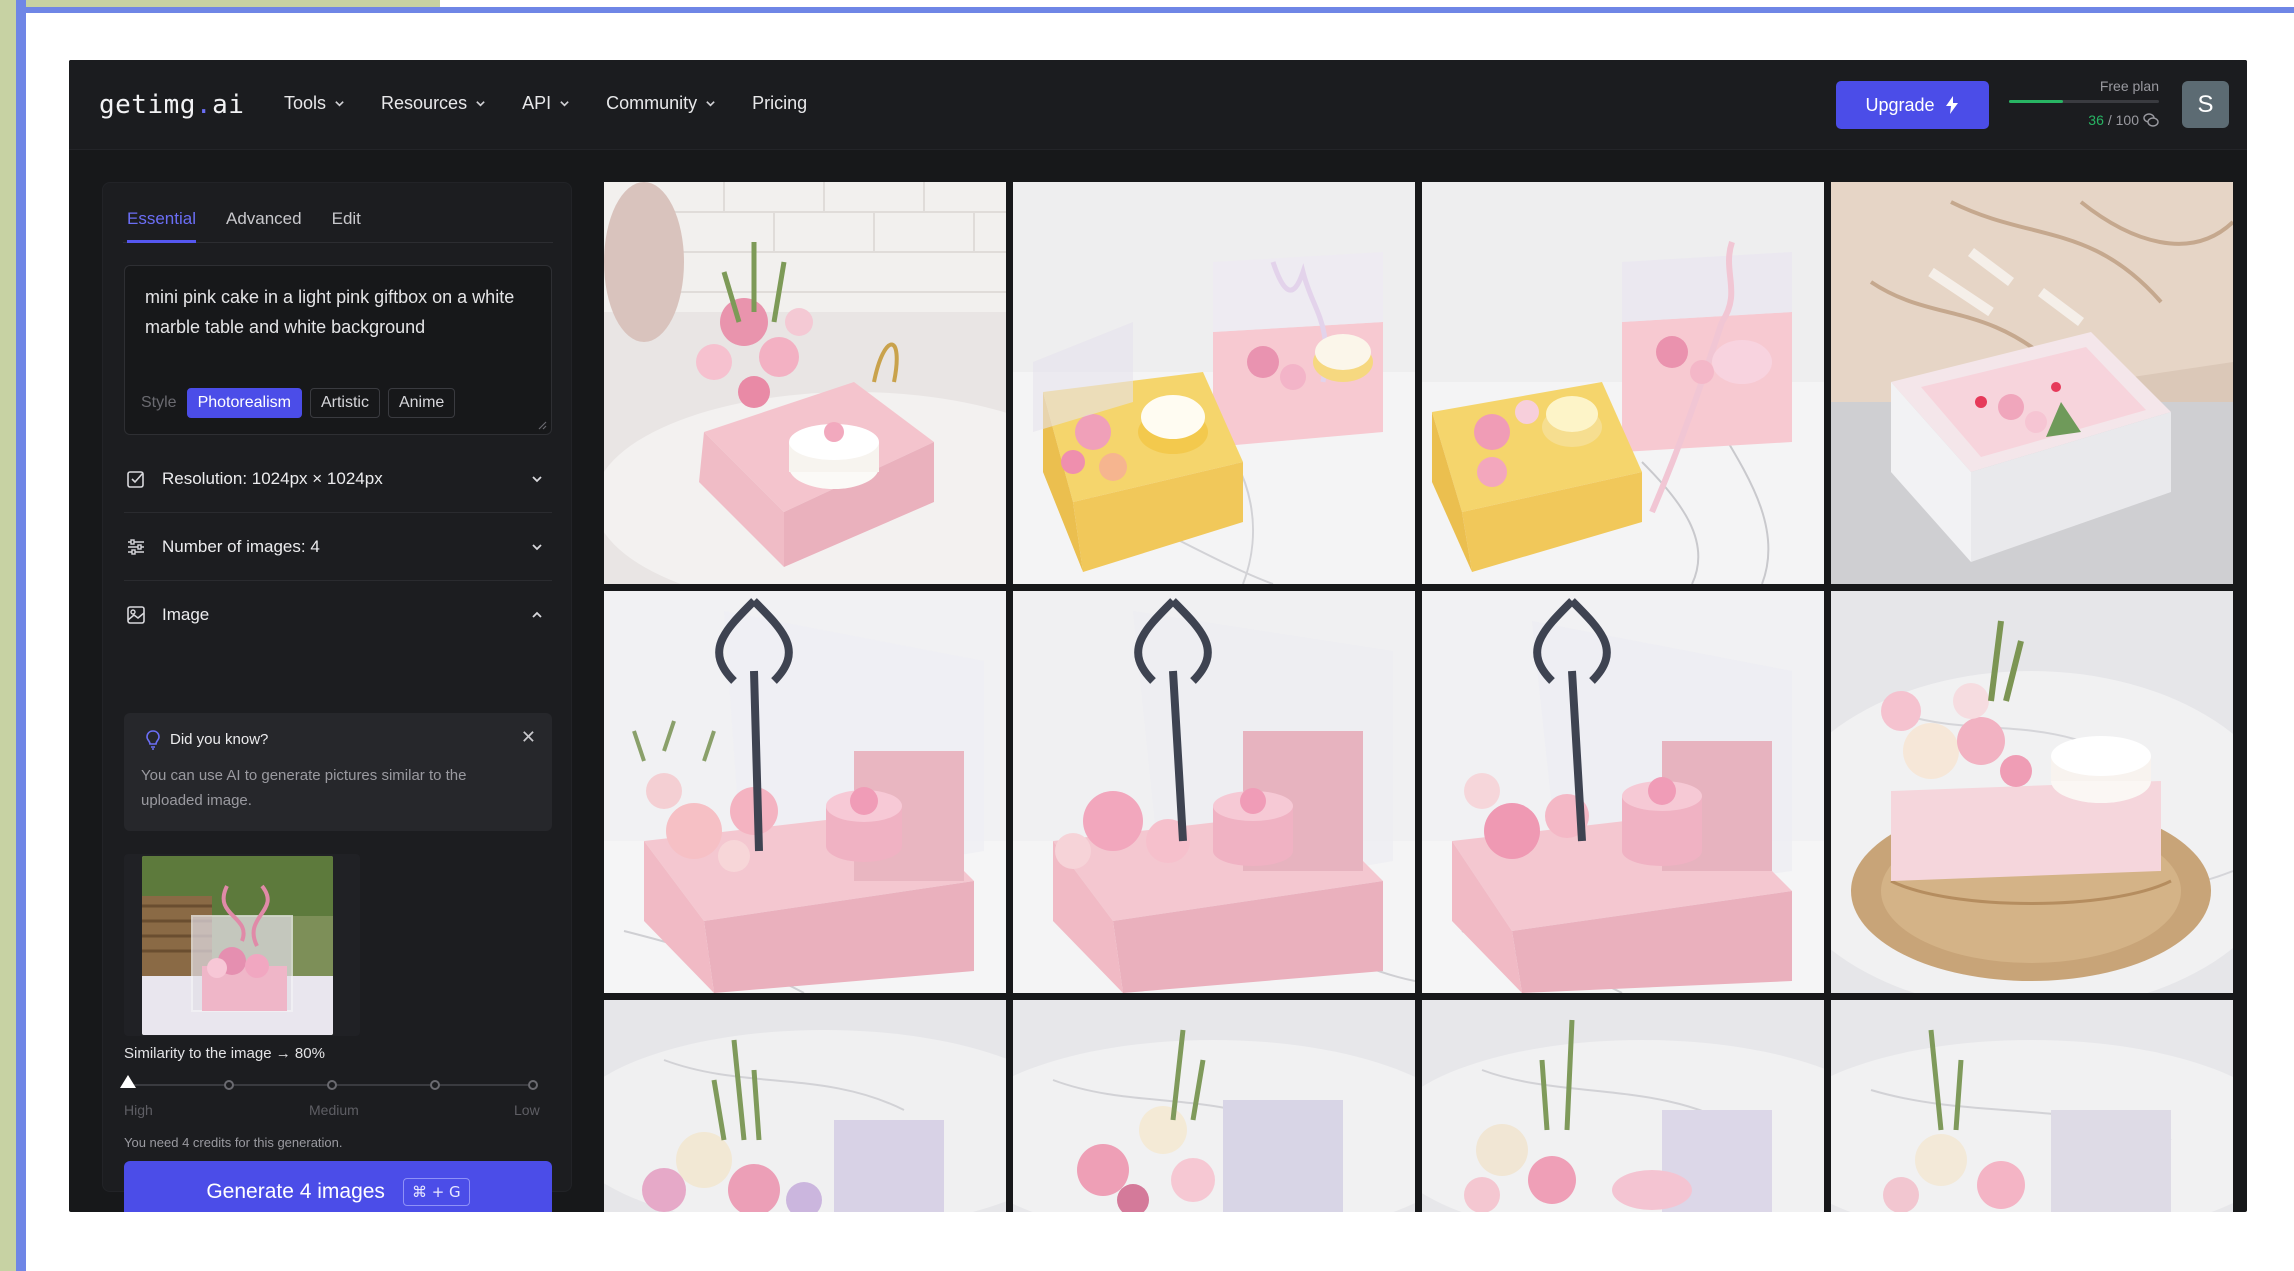  I want to click on slider-label-low: Low, so click(527, 1110).